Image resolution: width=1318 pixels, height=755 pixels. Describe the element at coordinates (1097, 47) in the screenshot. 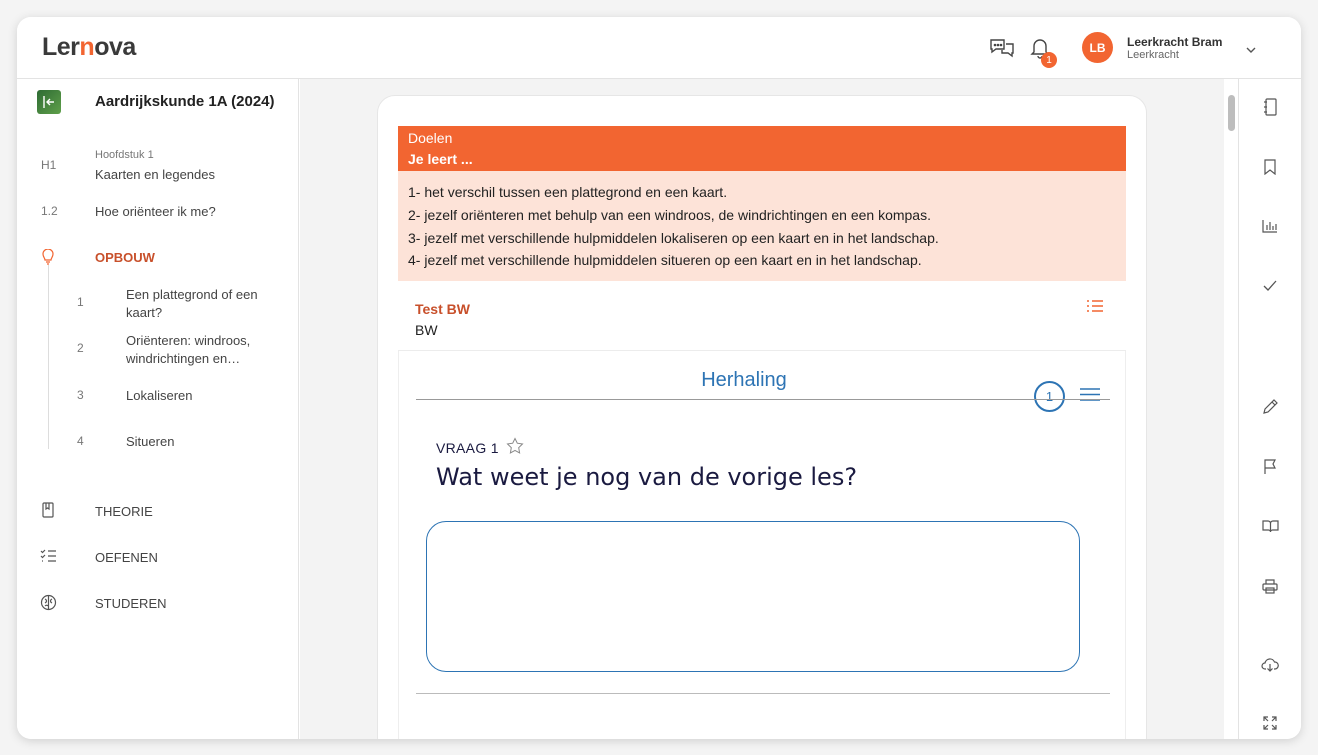

I see `user-avatar: LB` at that location.